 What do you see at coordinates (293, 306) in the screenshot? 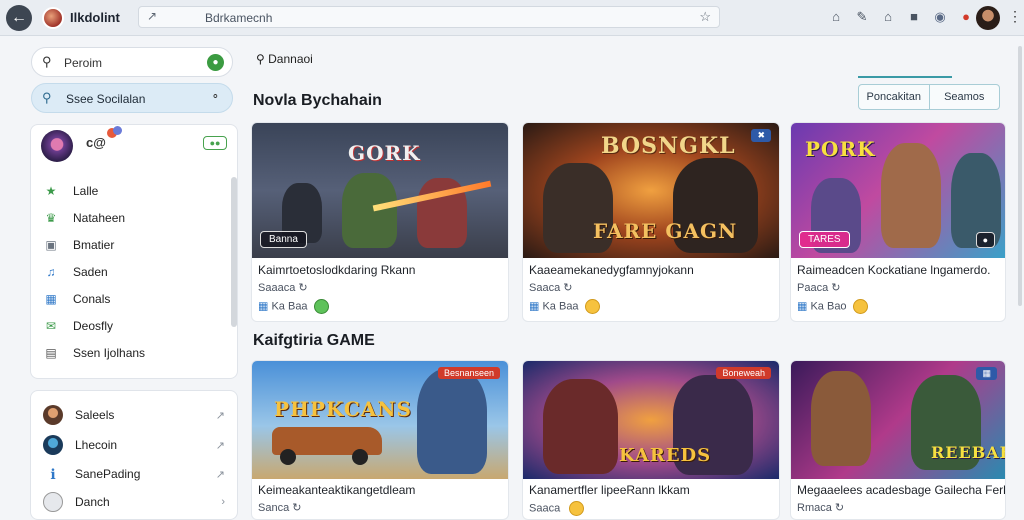
I see `card-meta: ▦ Ka Baa` at bounding box center [293, 306].